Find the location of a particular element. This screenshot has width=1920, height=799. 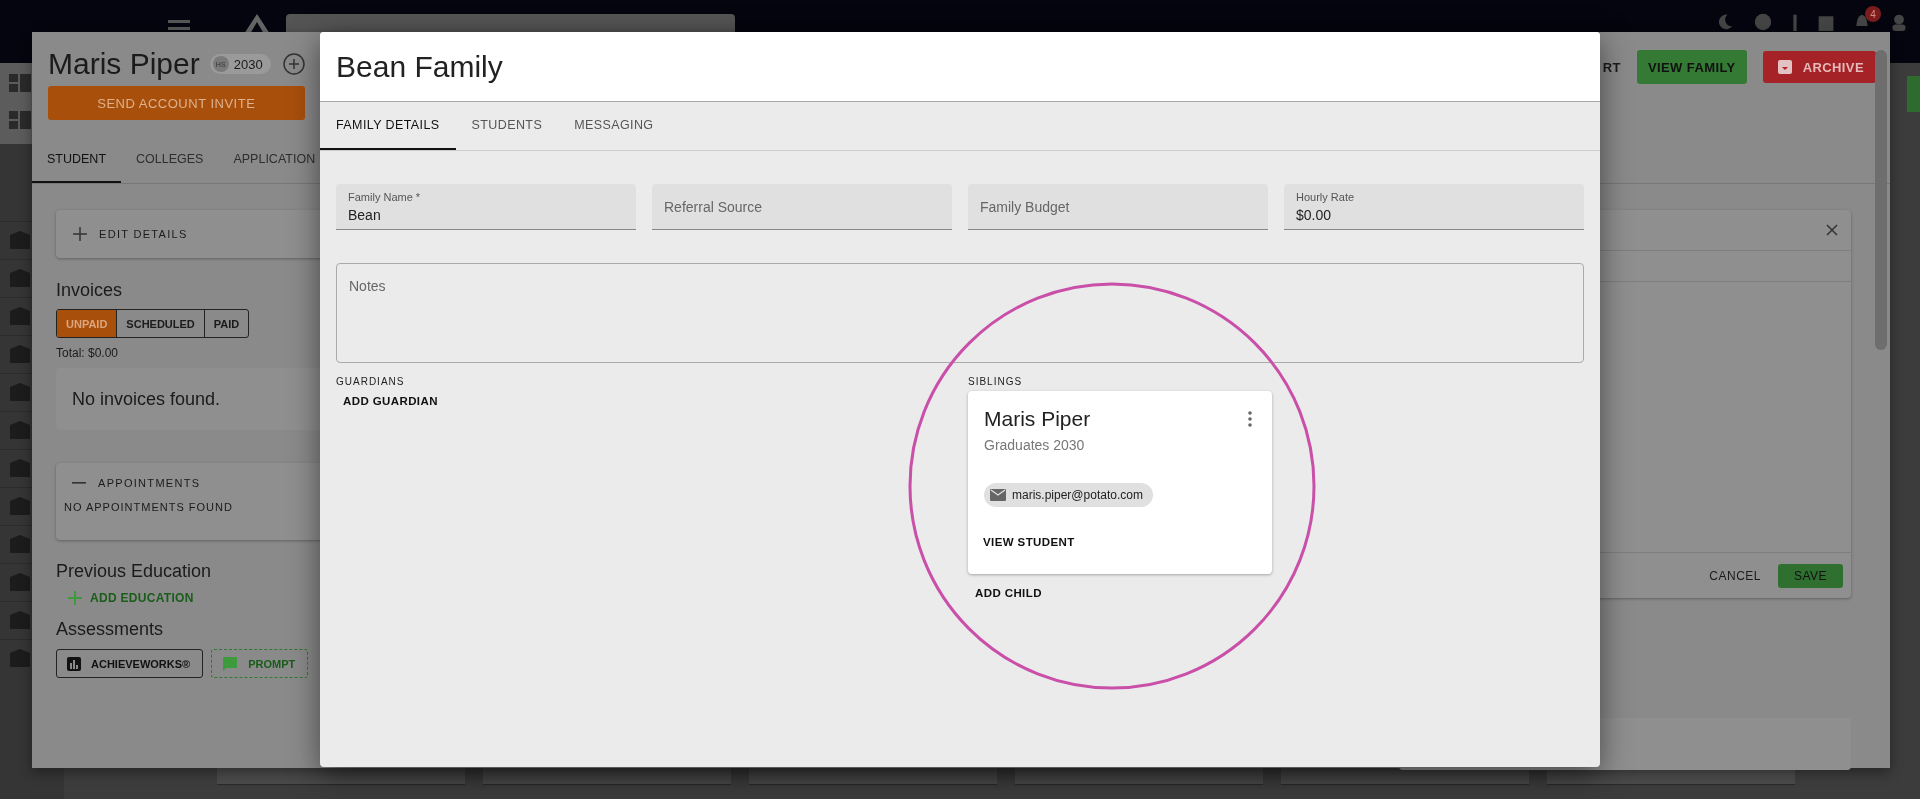

tab: MESSAGING is located at coordinates (614, 126).